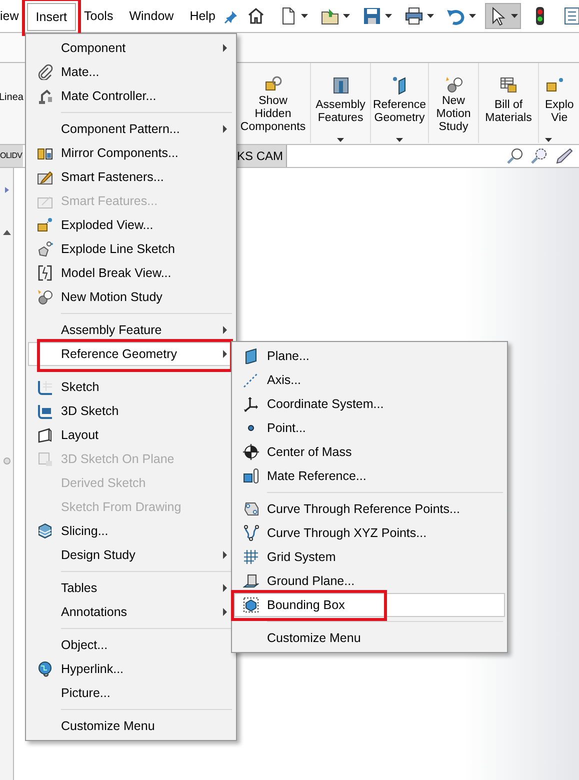 This screenshot has width=579, height=780. I want to click on globe-icon, so click(45, 669).